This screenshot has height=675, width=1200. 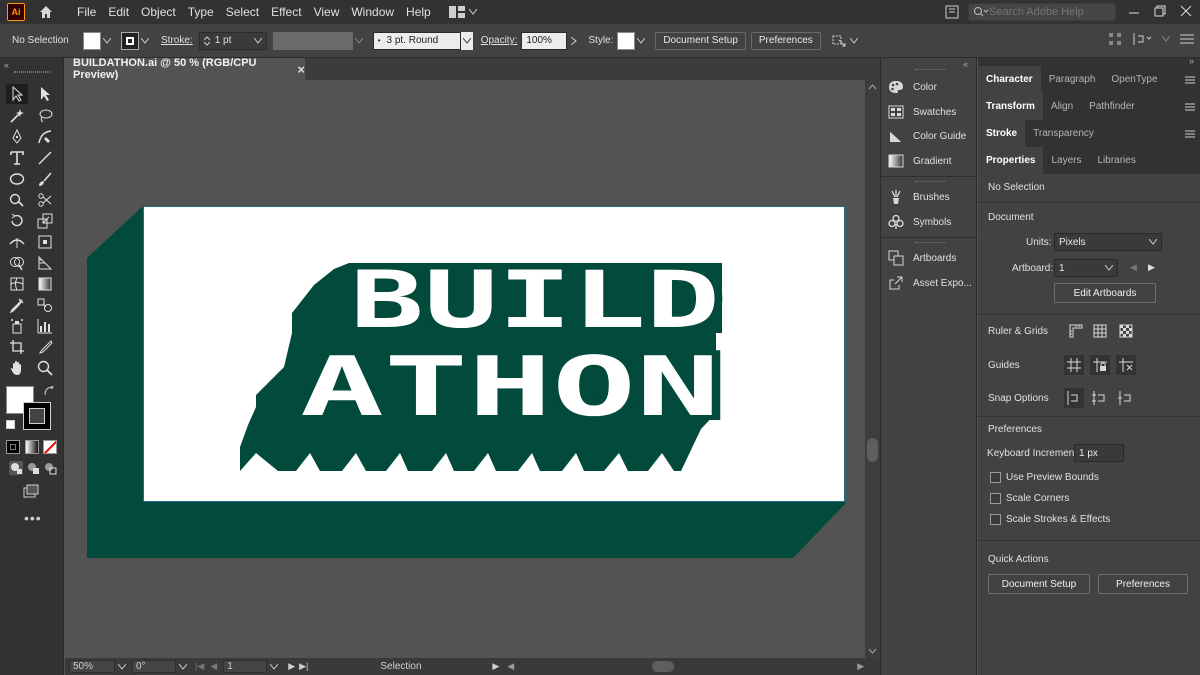 What do you see at coordinates (301, 69) in the screenshot?
I see `close-document-icon: ×` at bounding box center [301, 69].